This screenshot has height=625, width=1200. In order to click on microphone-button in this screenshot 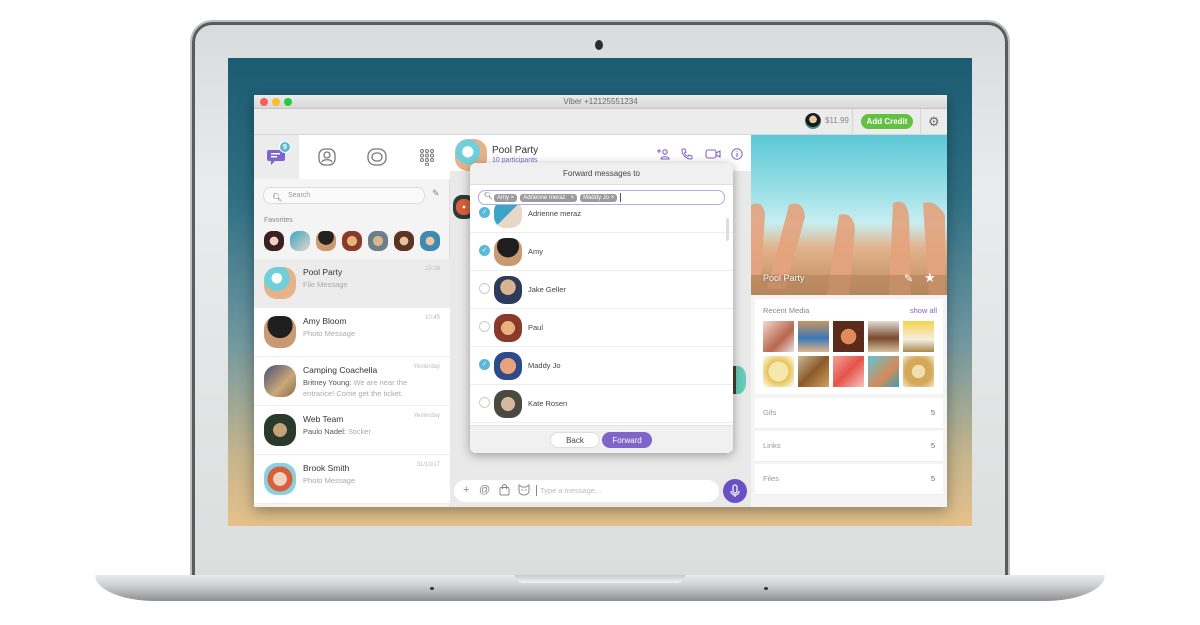, I will do `click(735, 491)`.